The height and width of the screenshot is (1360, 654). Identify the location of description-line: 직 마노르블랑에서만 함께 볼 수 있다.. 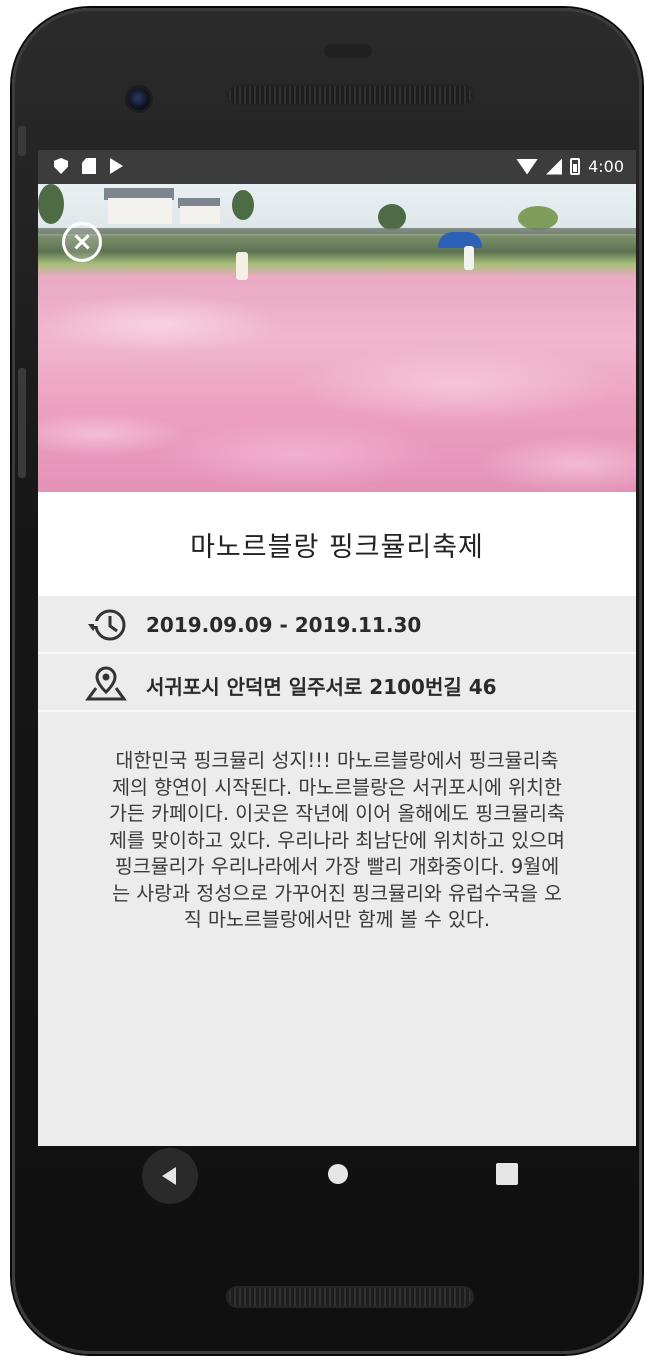
(337, 919).